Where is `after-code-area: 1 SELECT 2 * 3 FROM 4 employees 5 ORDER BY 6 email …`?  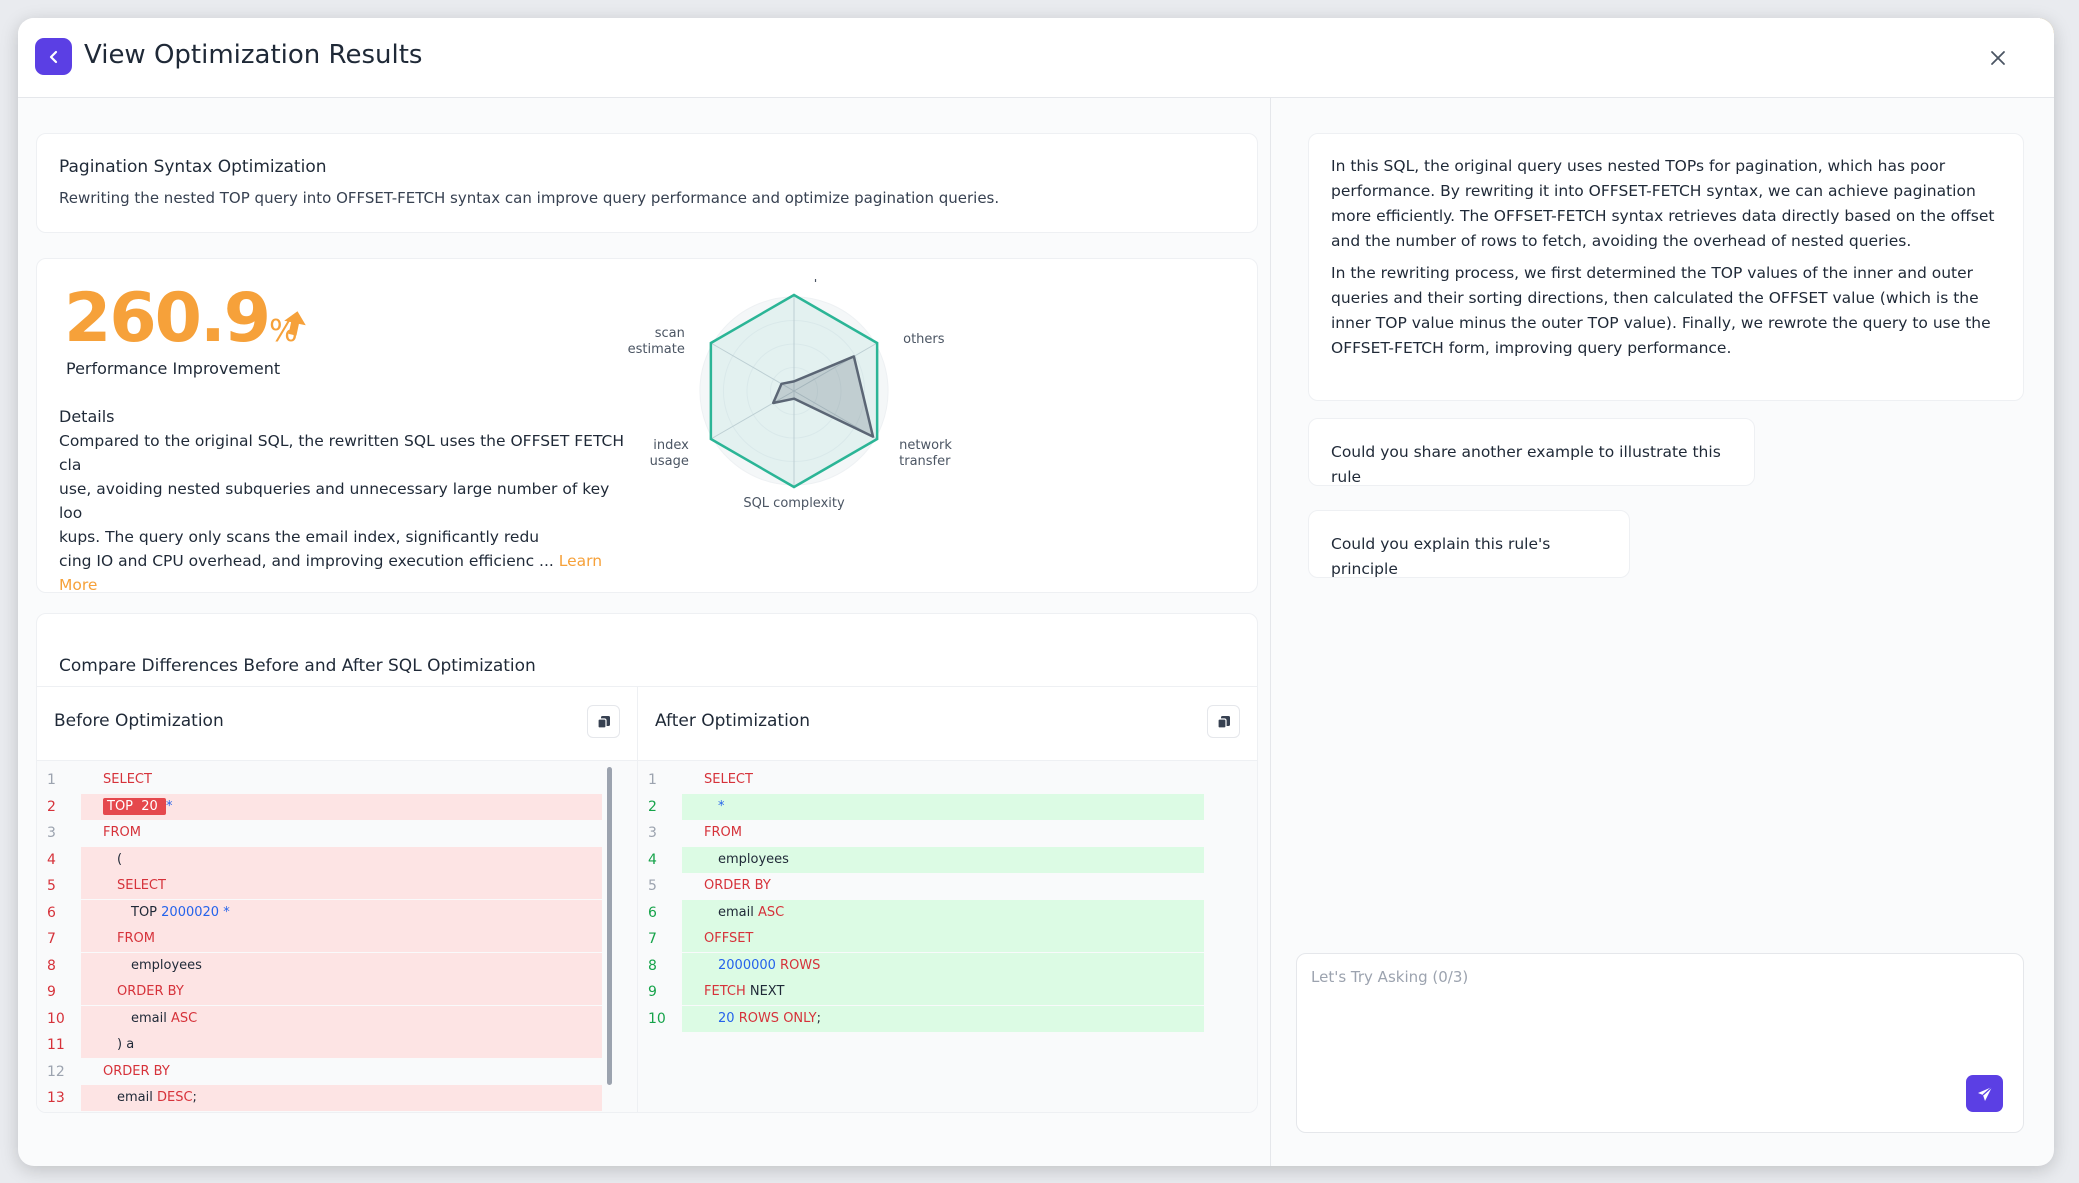
after-code-area: 1 SELECT 2 * 3 FROM 4 employees 5 ORDER BY 6 email … is located at coordinates (947, 936).